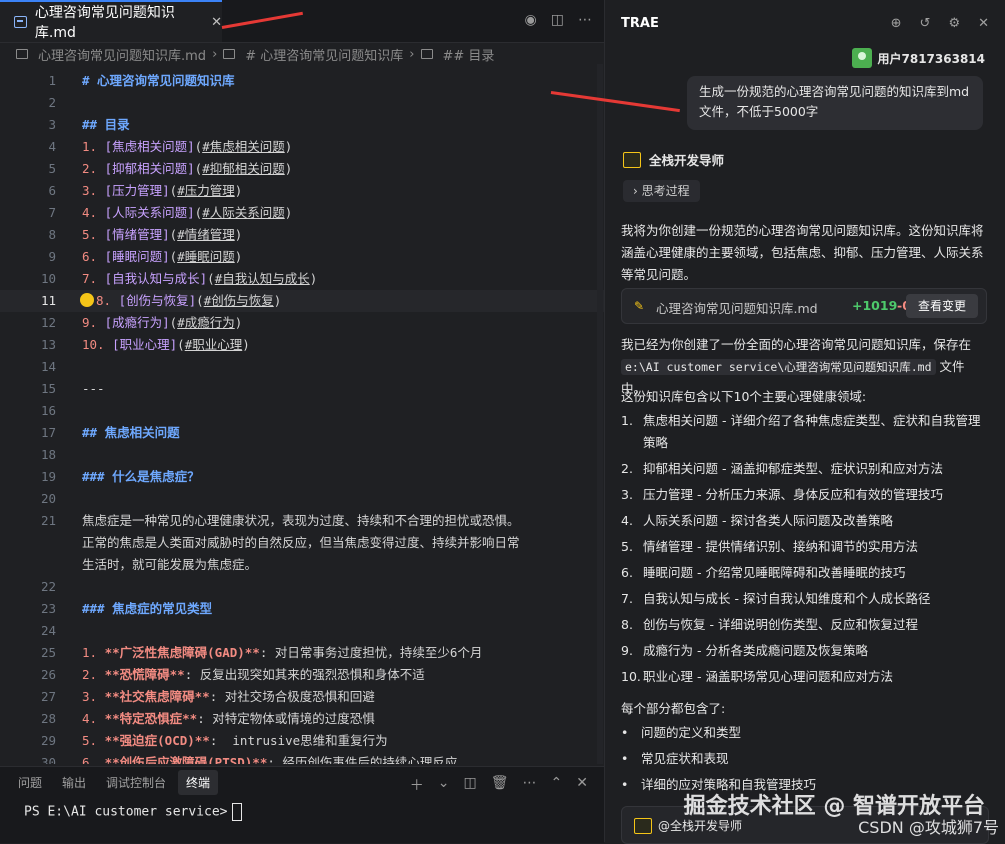 This screenshot has height=844, width=1005. I want to click on split-editor-icon: ◫, so click(557, 20).